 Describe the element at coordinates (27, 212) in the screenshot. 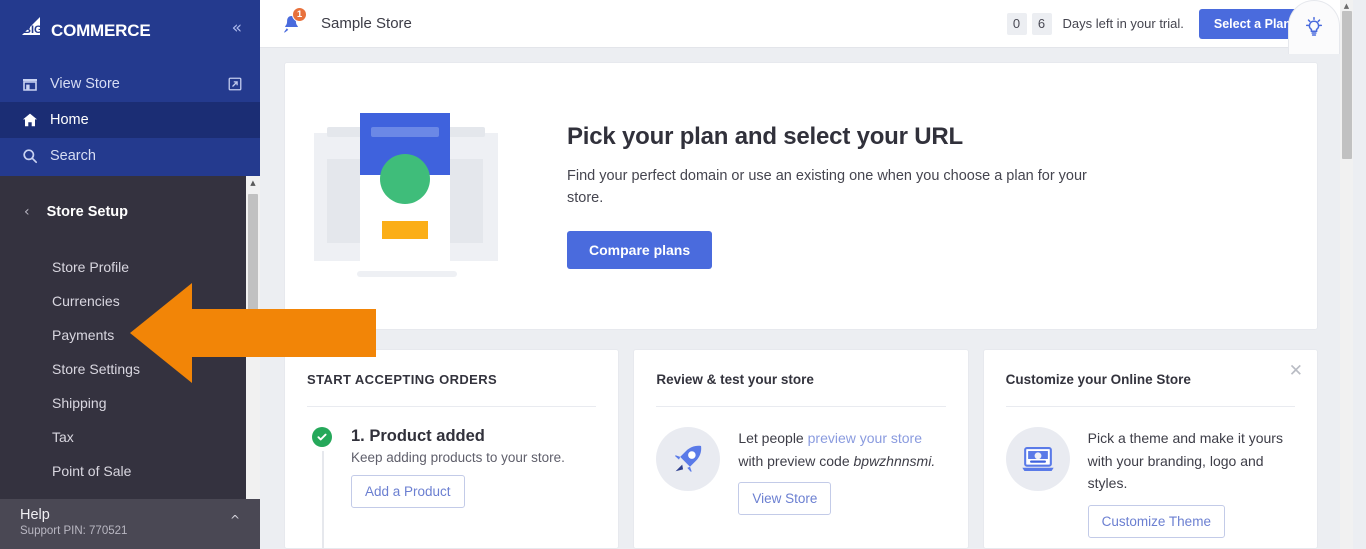

I see `chevron-left-icon: ‹` at that location.